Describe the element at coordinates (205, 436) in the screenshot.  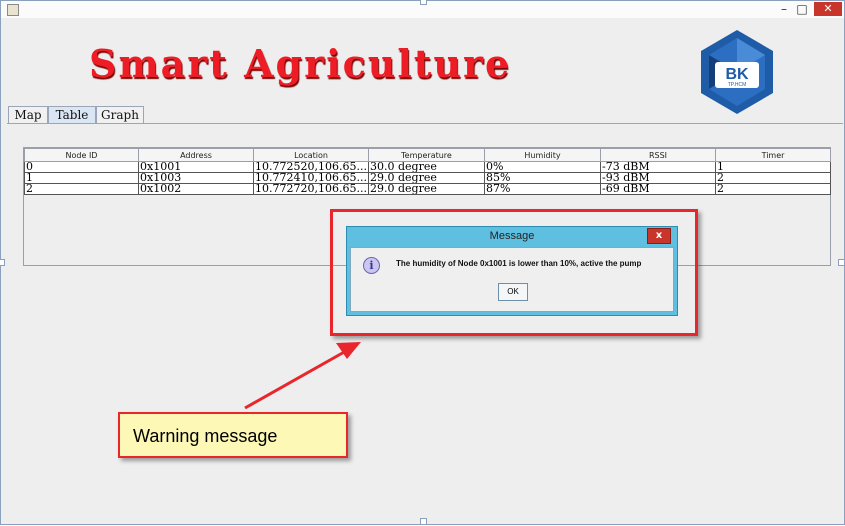
I see `callout-text: Warning message` at that location.